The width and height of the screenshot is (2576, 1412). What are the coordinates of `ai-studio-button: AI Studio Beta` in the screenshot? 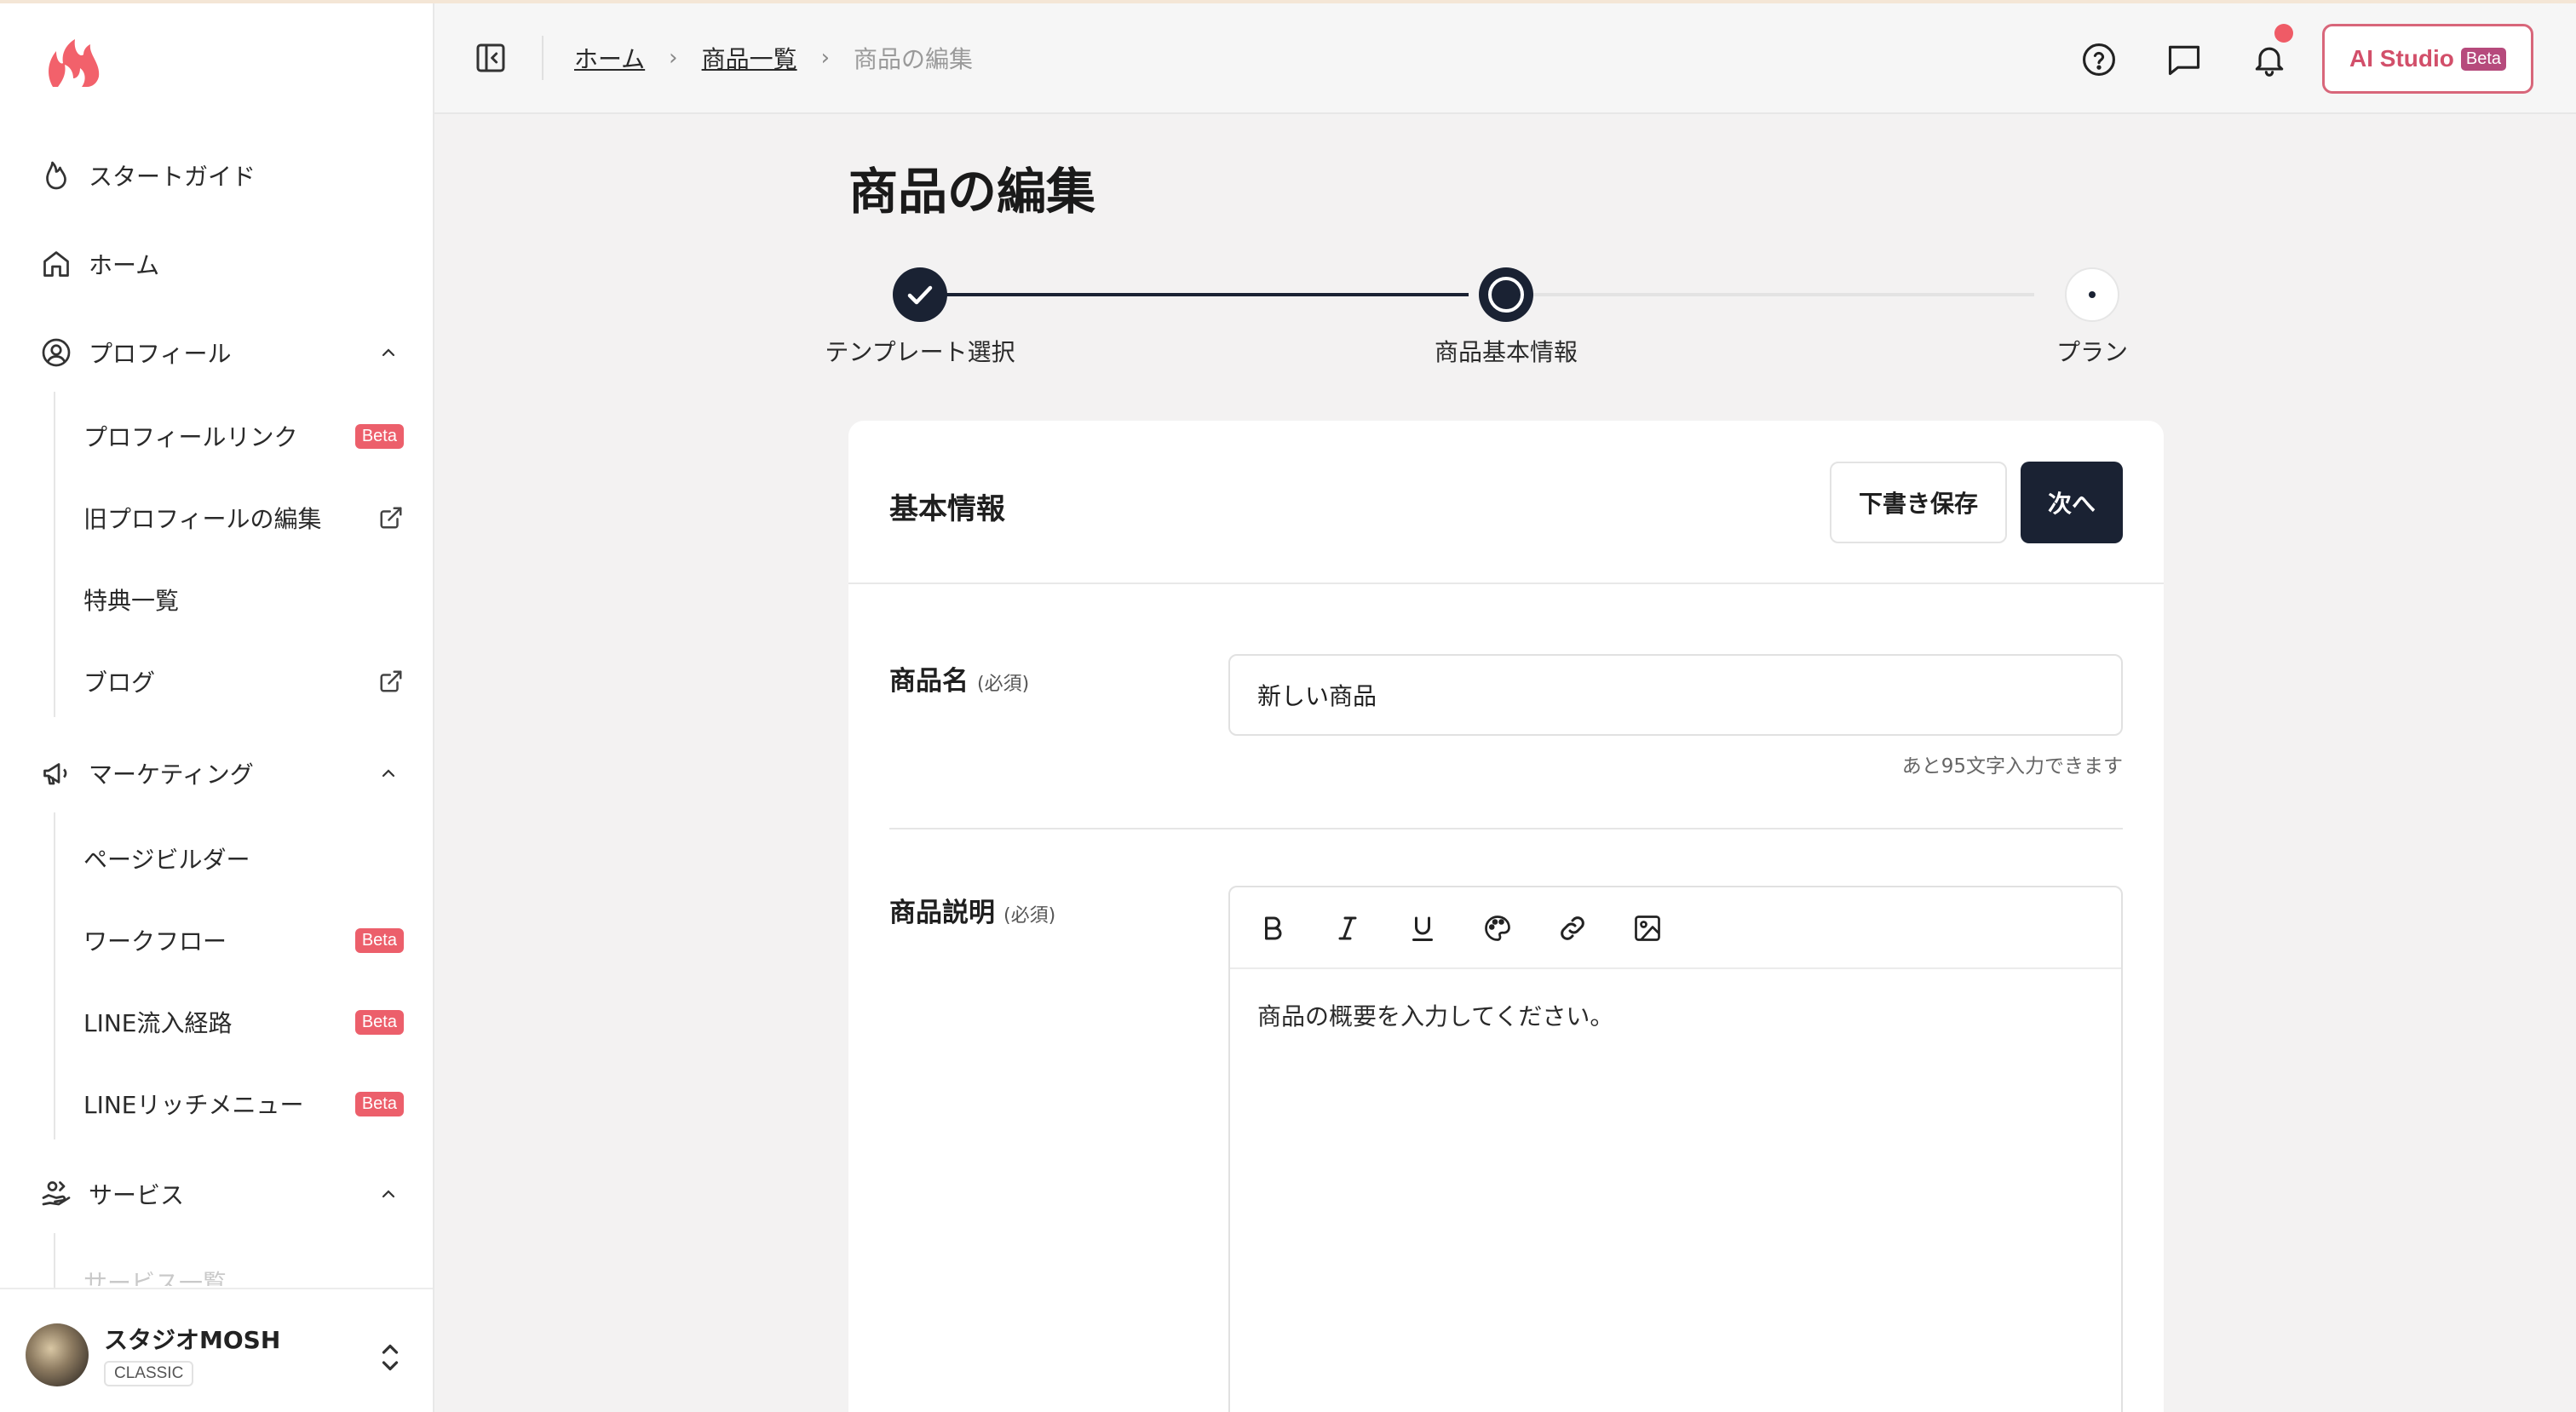 It's located at (2427, 59).